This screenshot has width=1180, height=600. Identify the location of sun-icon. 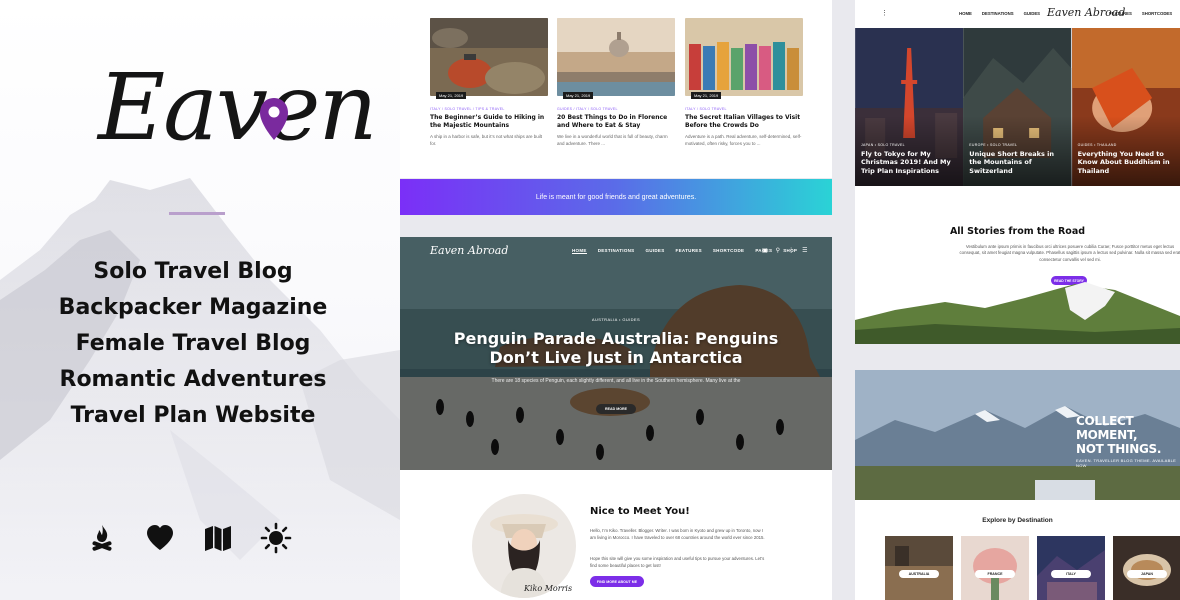
(276, 538).